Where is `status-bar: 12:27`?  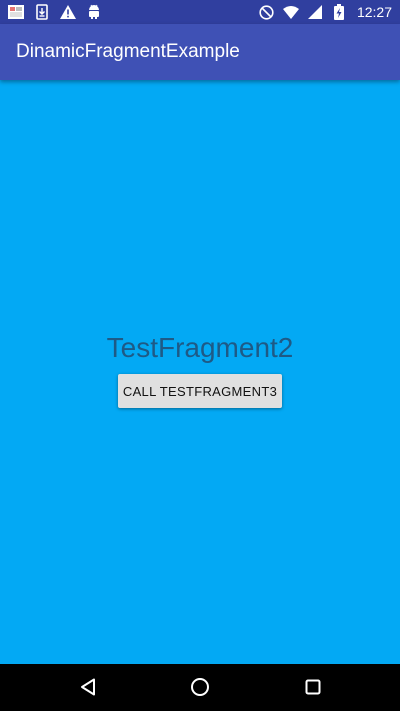
status-bar: 12:27 is located at coordinates (200, 12).